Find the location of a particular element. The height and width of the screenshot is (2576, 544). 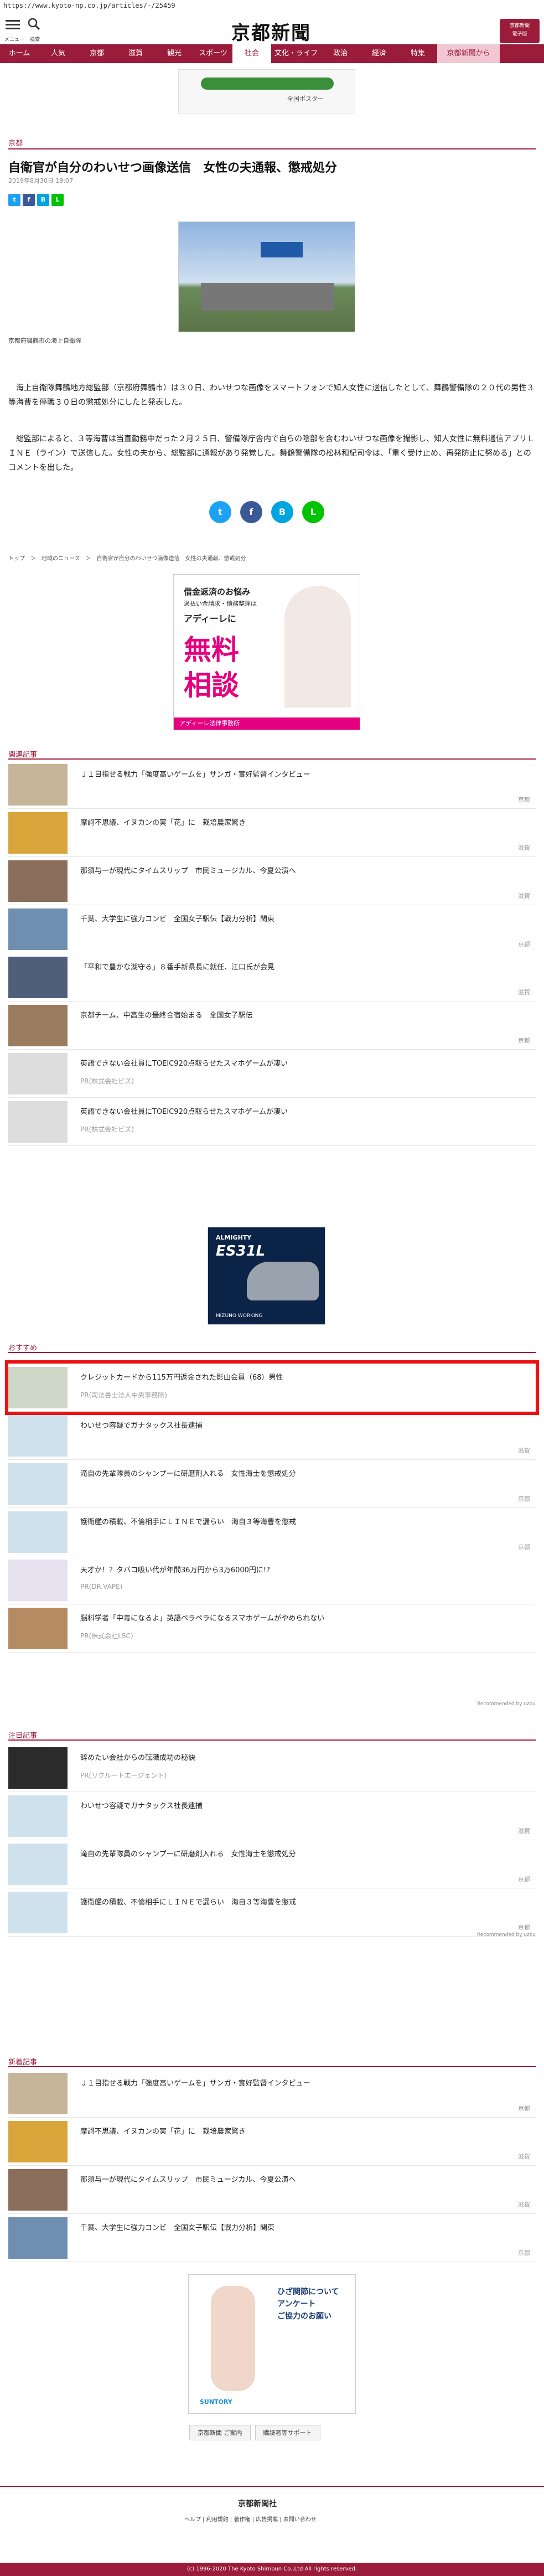

suntory-ad-image is located at coordinates (233, 2338).